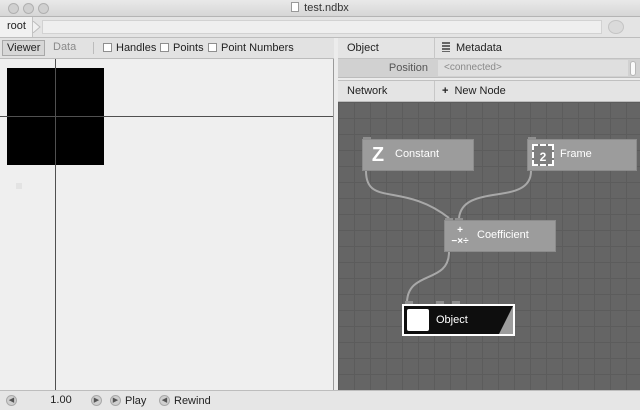  I want to click on rewind-button: Rewind, so click(192, 401).